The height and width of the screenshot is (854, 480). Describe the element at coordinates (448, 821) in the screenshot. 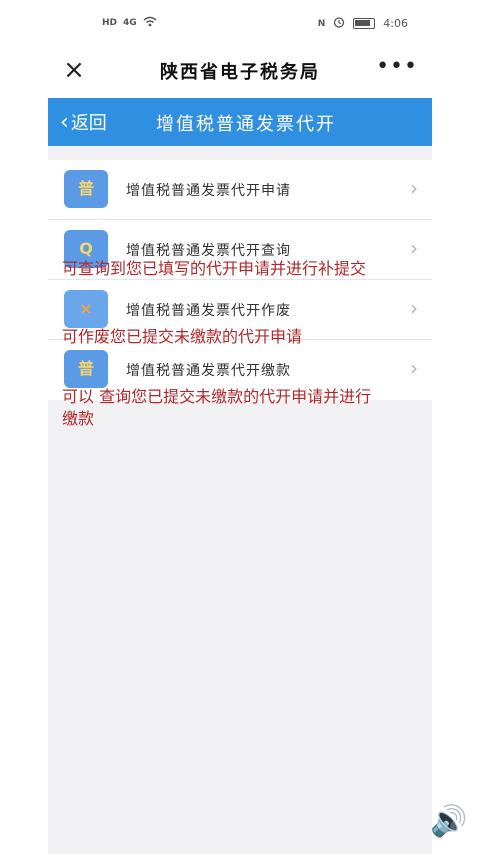

I see `speaker-icon: 🔊` at that location.